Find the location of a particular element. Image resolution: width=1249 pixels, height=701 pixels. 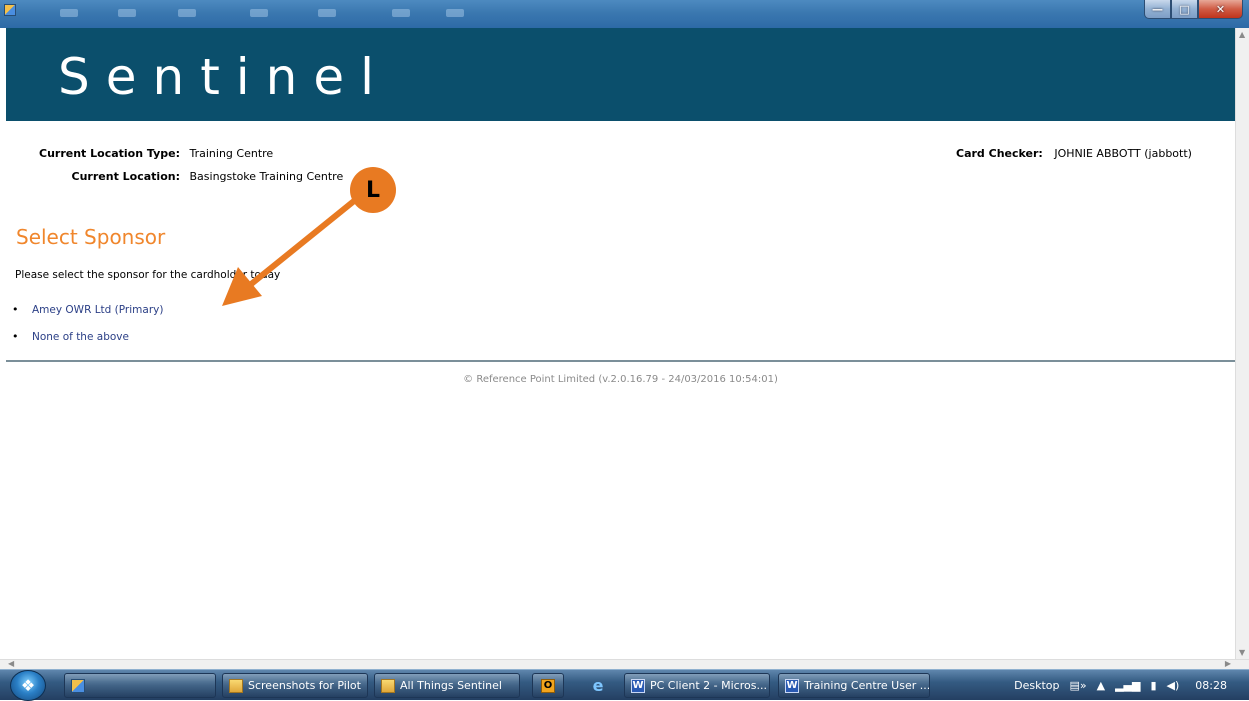

location-type-row: Current Location Type: Training Centre is located at coordinates (150, 153).